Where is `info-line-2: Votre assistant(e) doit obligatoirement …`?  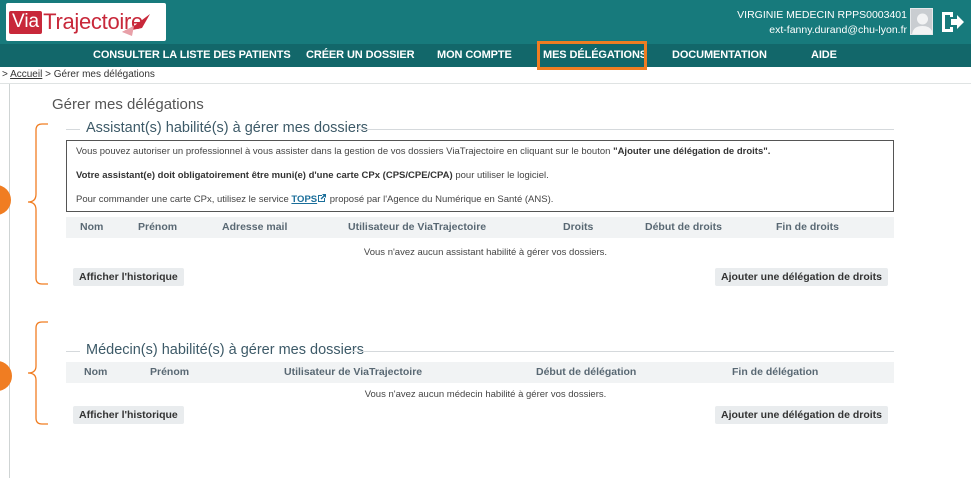
info-line-2: Votre assistant(e) doit obligatoirement … is located at coordinates (312, 175).